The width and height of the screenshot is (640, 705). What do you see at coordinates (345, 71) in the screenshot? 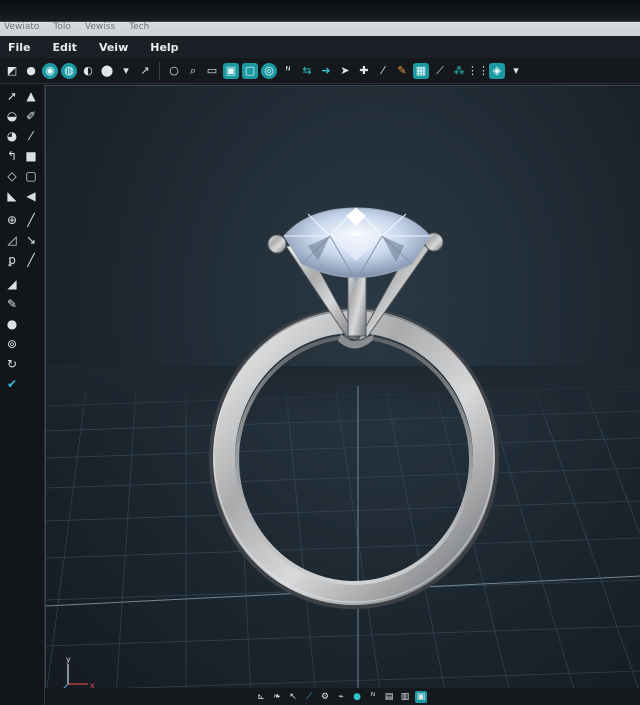
I see `arrow-right-icon: ➤` at bounding box center [345, 71].